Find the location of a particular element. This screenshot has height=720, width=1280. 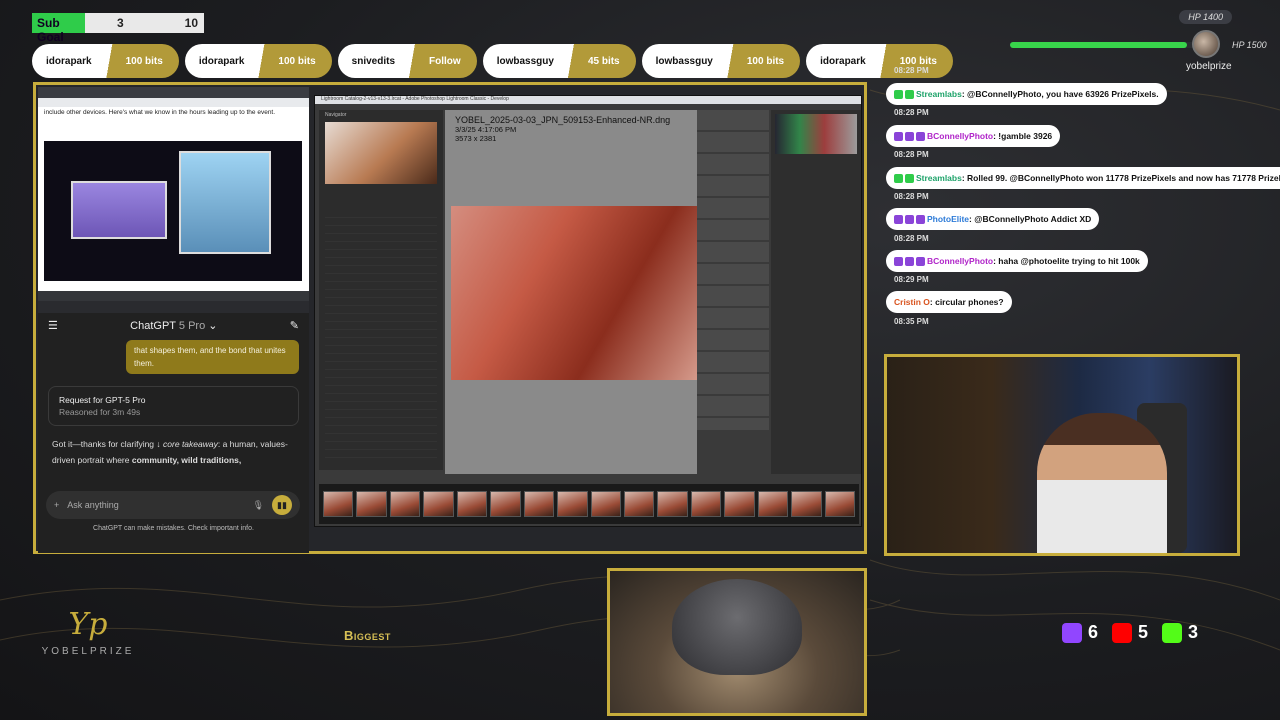

alert-value: 100 bits is located at coordinates (295, 61).